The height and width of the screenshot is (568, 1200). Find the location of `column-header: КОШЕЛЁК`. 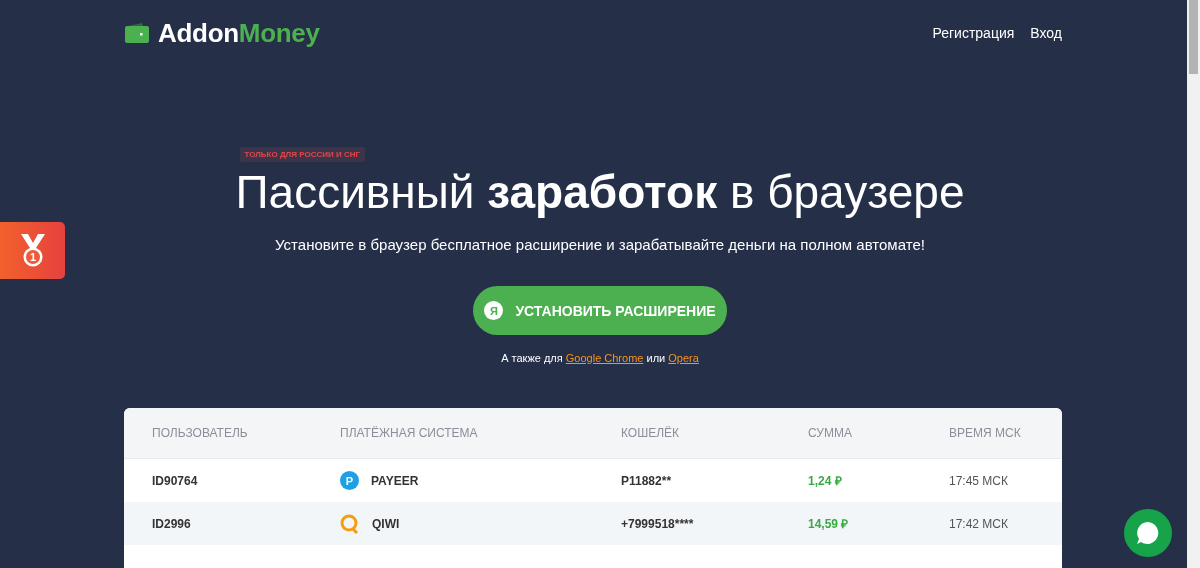

column-header: КОШЕЛЁК is located at coordinates (651, 433).